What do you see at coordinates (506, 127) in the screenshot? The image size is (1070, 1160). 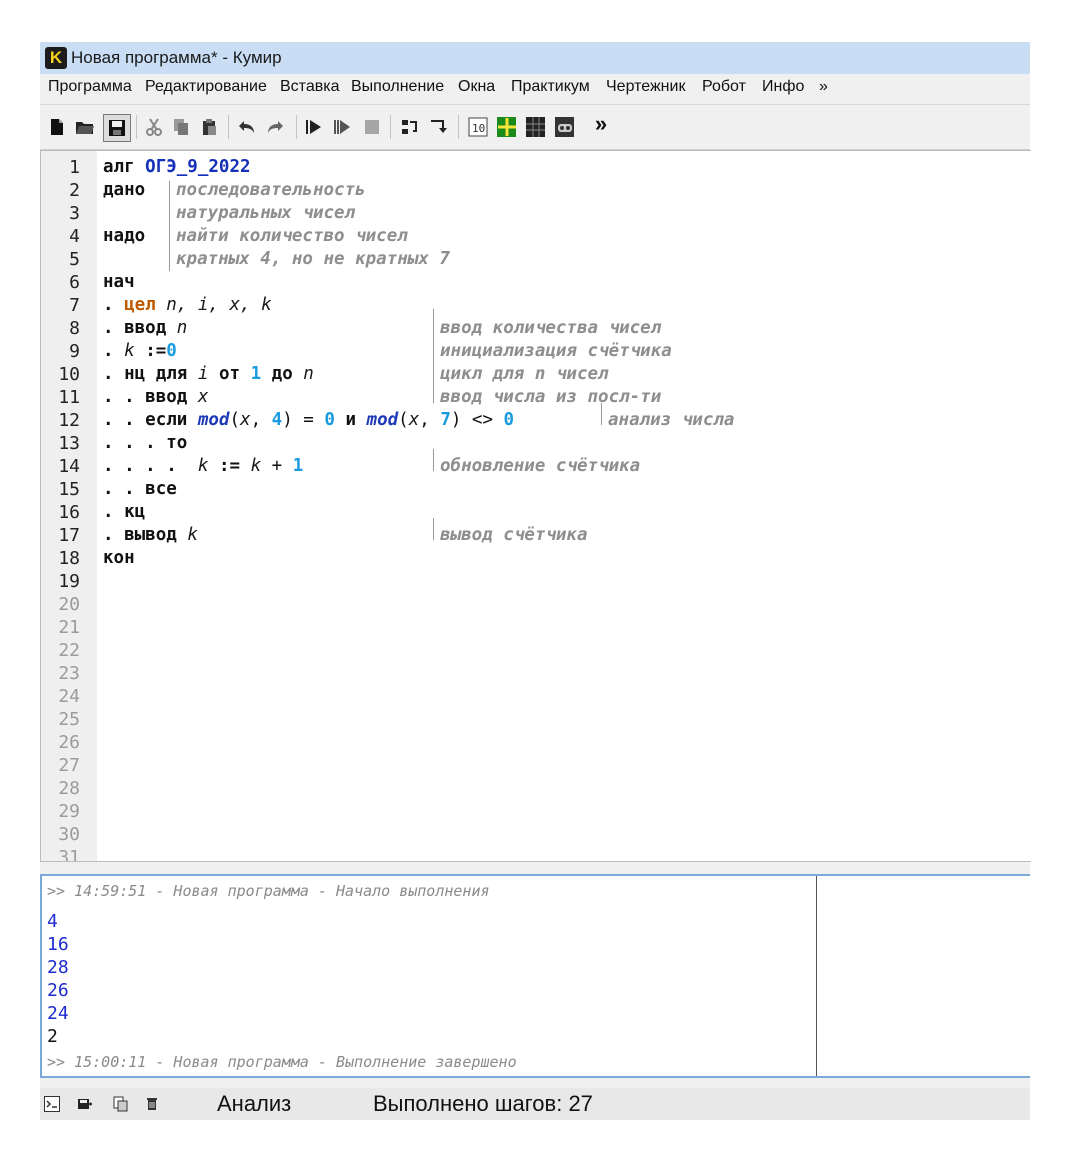 I see `drawer-window-icon` at bounding box center [506, 127].